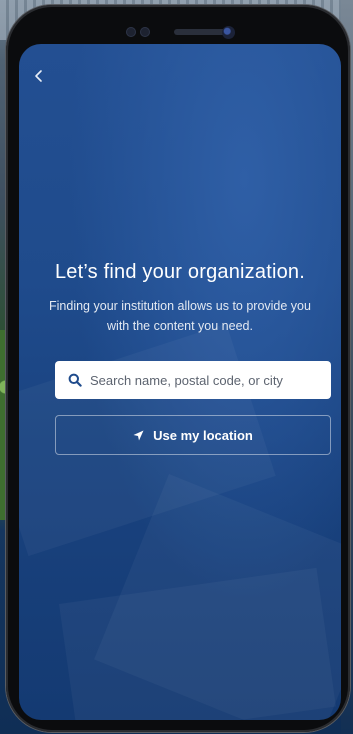  I want to click on location-arrow-icon, so click(138, 435).